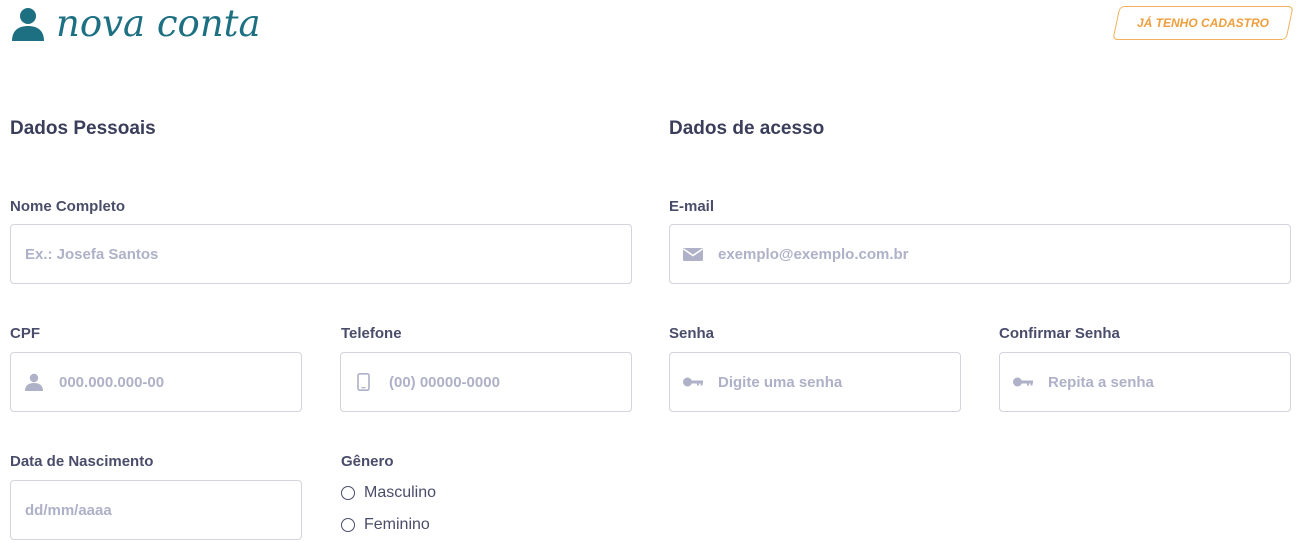 The width and height of the screenshot is (1296, 543). What do you see at coordinates (371, 333) in the screenshot?
I see `phone-label: Telefone` at bounding box center [371, 333].